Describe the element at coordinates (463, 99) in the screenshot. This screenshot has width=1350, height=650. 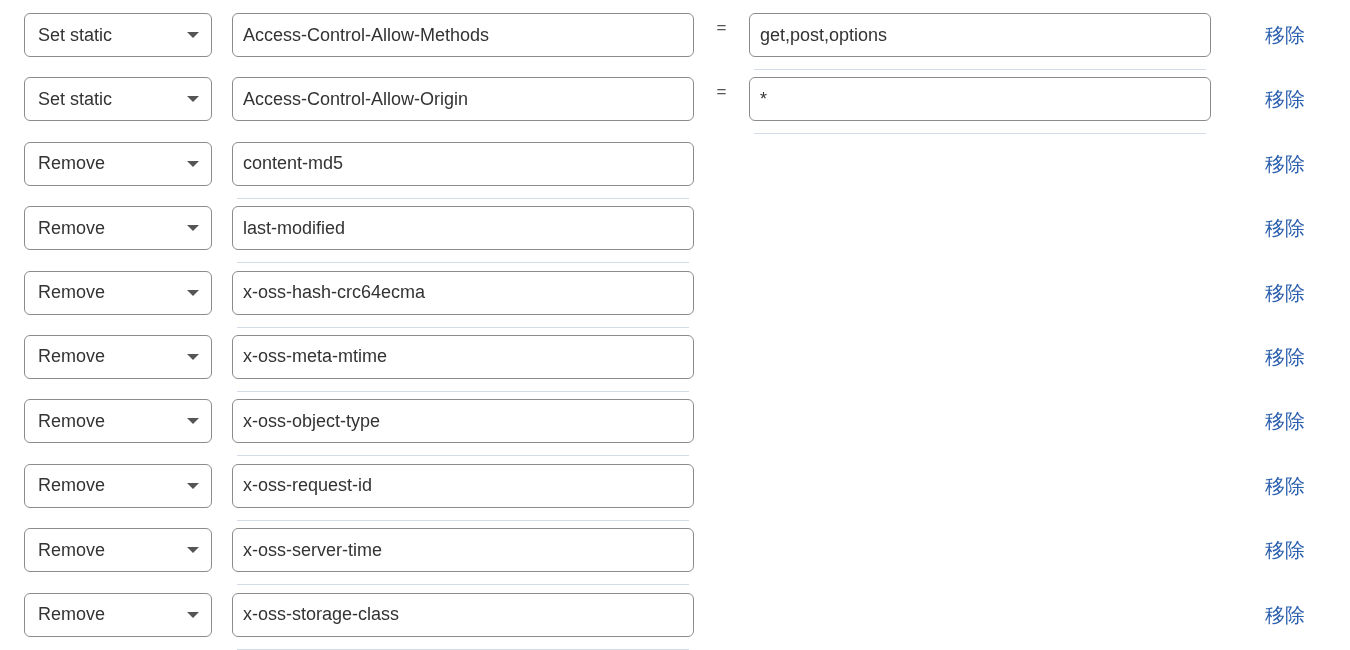
I see `header-name-field: Access-Control-Allow-Origin` at that location.